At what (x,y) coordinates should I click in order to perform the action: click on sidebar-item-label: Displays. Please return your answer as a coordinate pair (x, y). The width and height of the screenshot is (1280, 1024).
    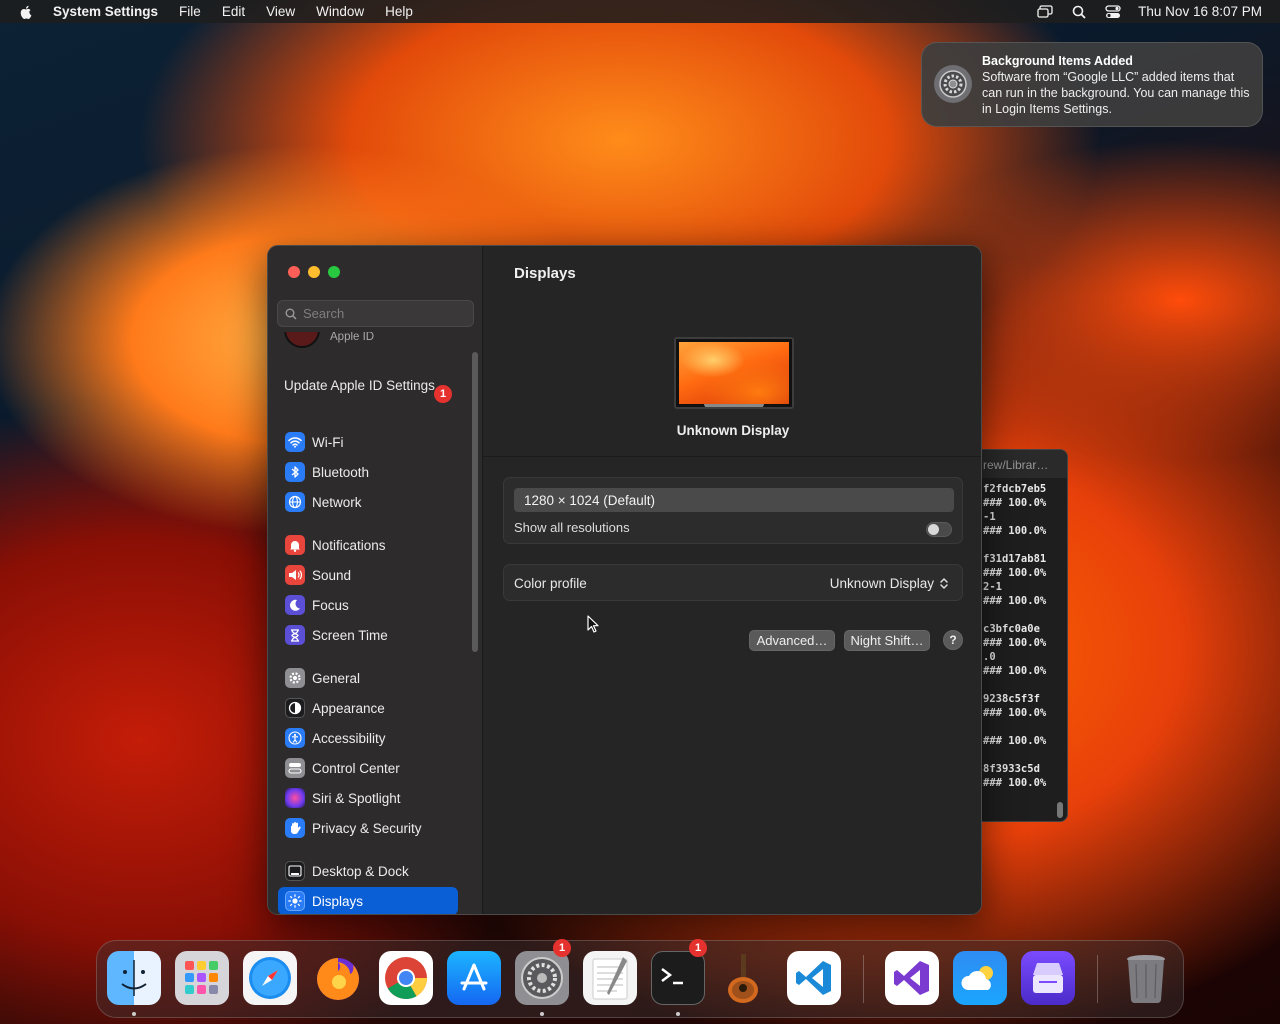
    Looking at the image, I should click on (338, 901).